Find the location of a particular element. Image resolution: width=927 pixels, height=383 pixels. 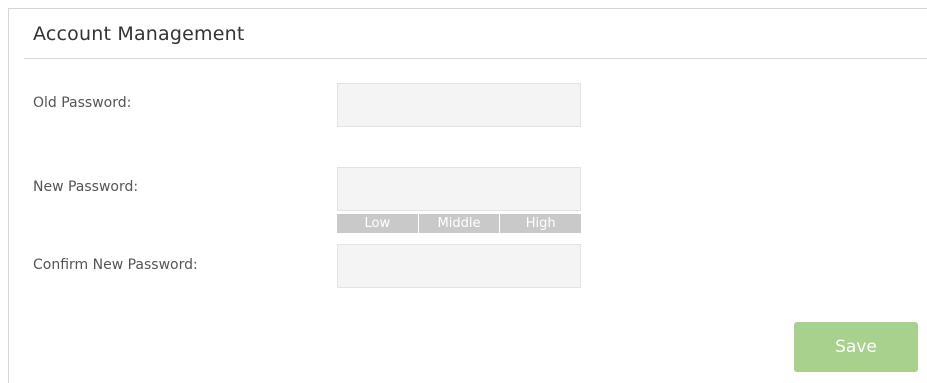

strength-high: High is located at coordinates (540, 223).